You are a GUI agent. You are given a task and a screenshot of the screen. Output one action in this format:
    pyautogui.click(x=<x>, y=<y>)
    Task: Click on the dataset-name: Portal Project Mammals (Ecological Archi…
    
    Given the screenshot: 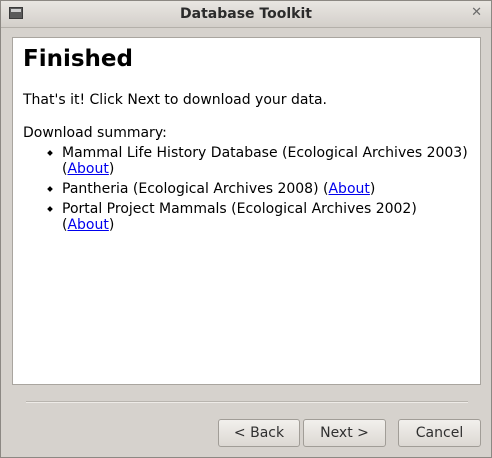 What is the action you would take?
    pyautogui.click(x=239, y=209)
    